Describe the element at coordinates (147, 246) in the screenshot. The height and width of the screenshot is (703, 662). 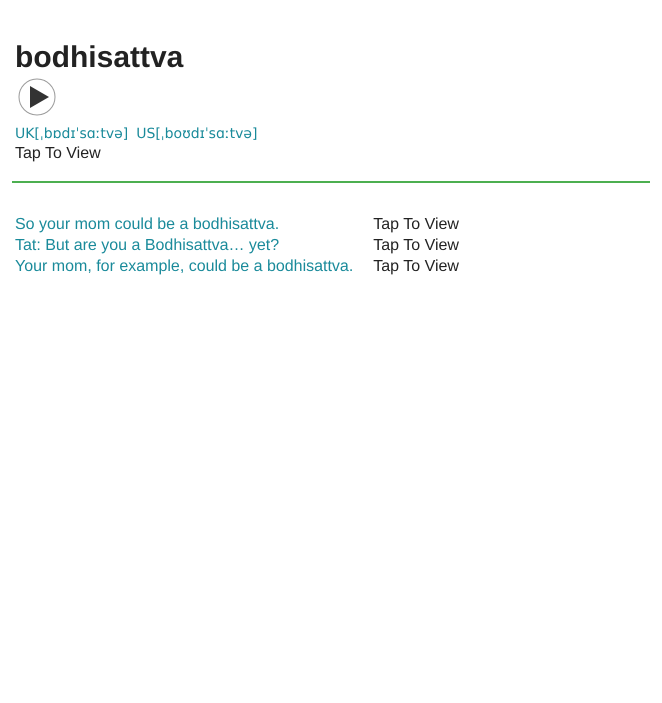
I see `example-sentence: Tat: But are you a Bodhisattva… yet?` at that location.